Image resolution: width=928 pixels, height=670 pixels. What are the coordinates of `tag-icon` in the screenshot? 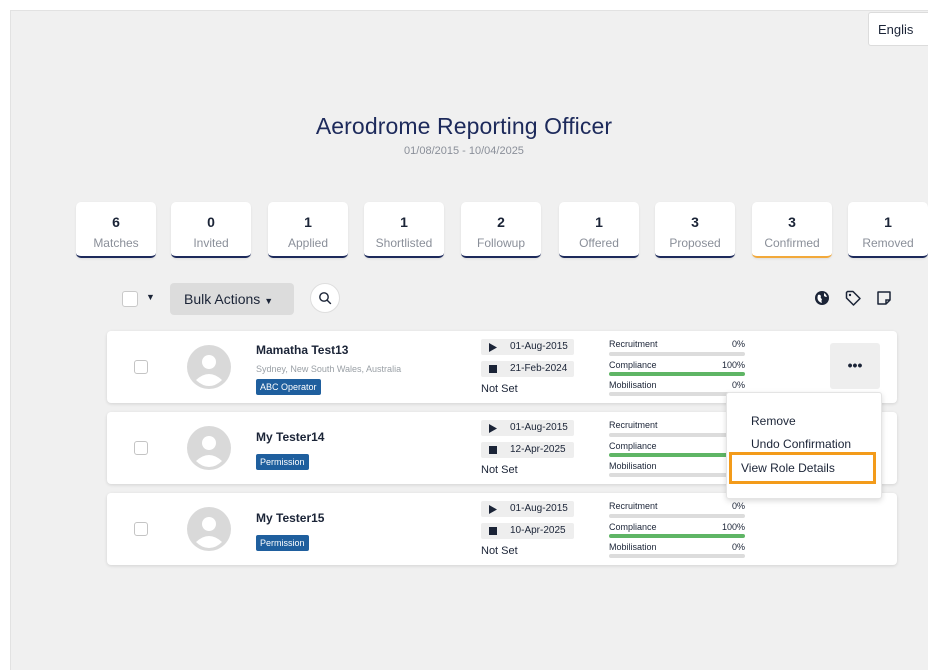 It's located at (853, 298).